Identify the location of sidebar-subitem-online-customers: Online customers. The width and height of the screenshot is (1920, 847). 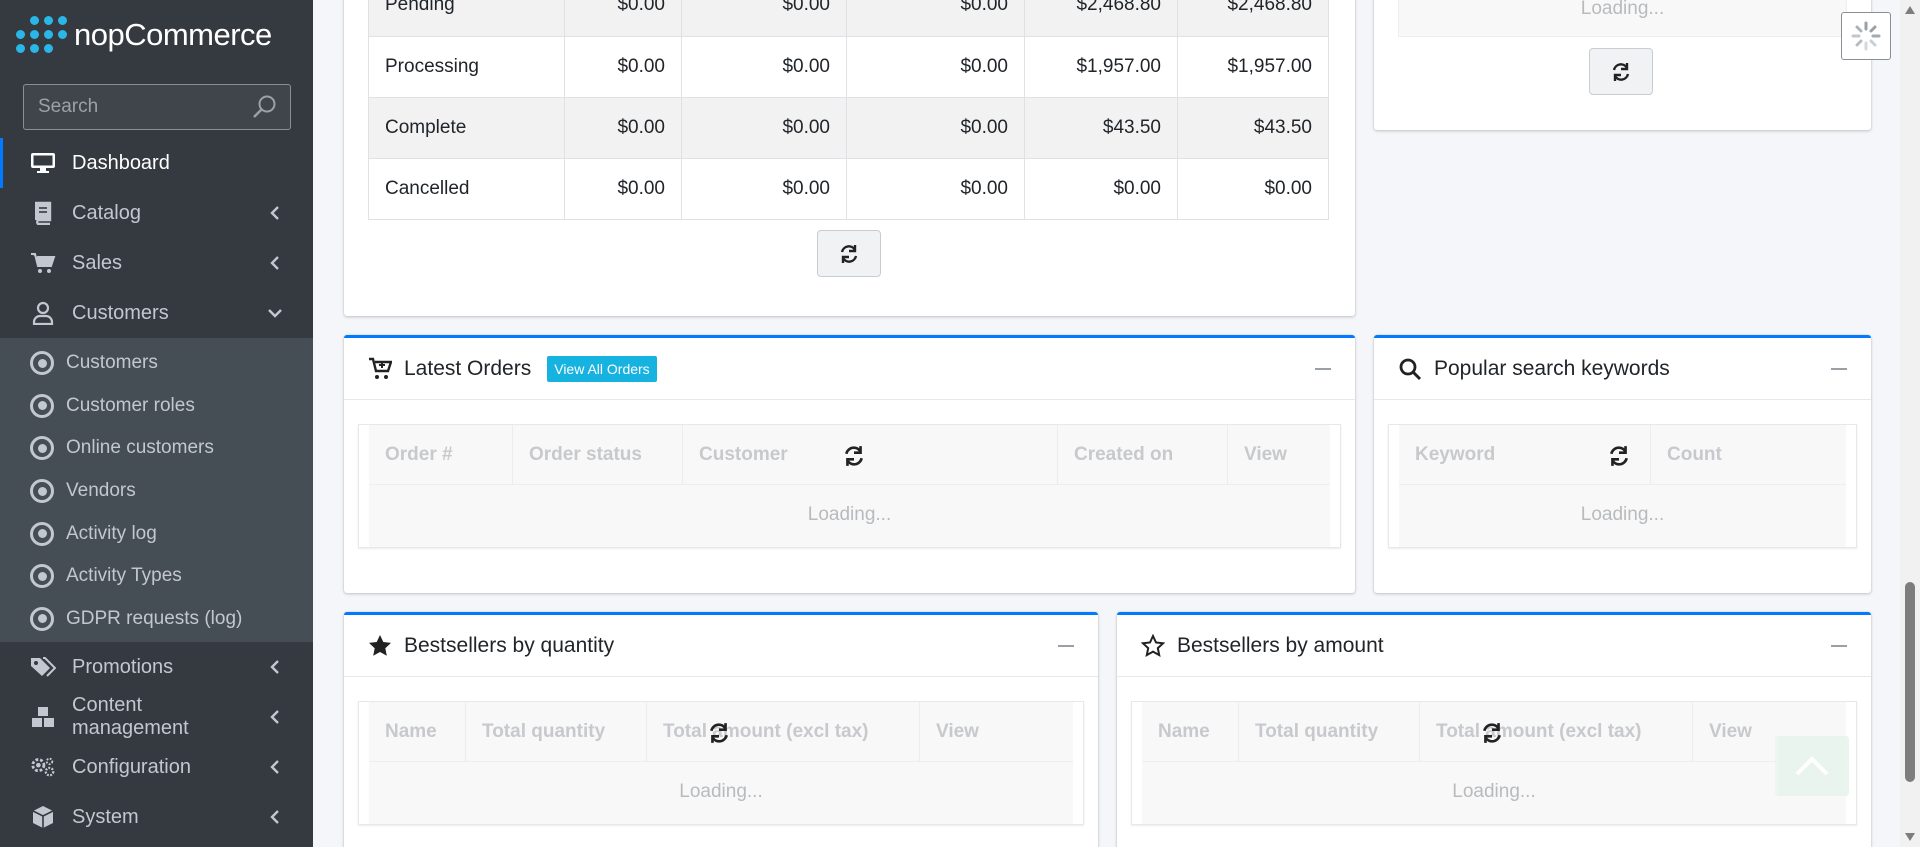
(156, 448).